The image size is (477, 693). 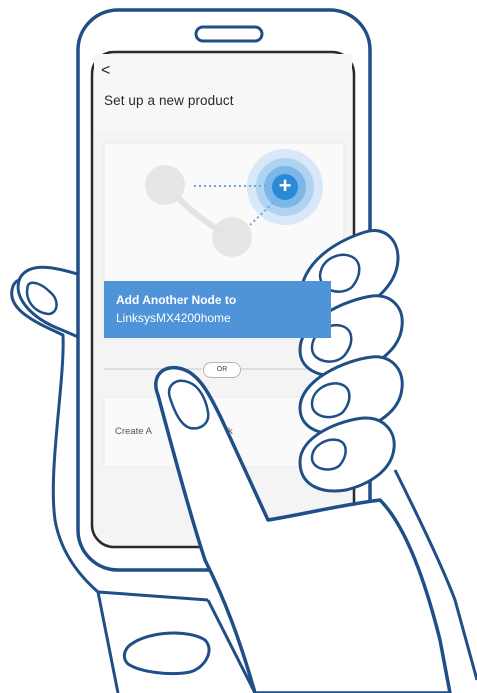 What do you see at coordinates (222, 370) in the screenshot?
I see `or-separator: OR` at bounding box center [222, 370].